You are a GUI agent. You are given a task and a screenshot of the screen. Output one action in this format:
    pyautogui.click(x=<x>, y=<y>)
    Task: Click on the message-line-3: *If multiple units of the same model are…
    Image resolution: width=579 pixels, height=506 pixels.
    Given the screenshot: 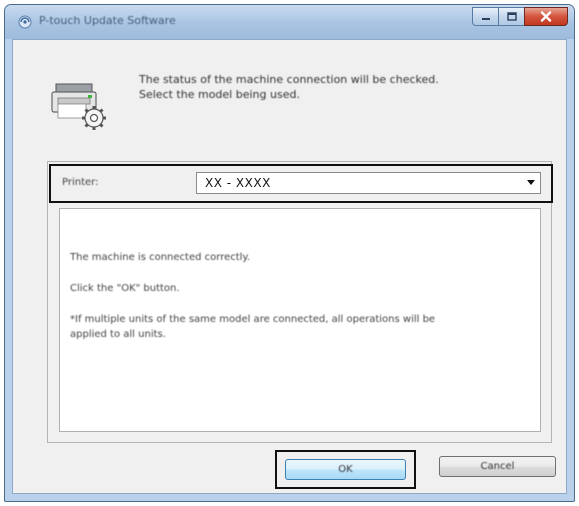 What is the action you would take?
    pyautogui.click(x=253, y=319)
    